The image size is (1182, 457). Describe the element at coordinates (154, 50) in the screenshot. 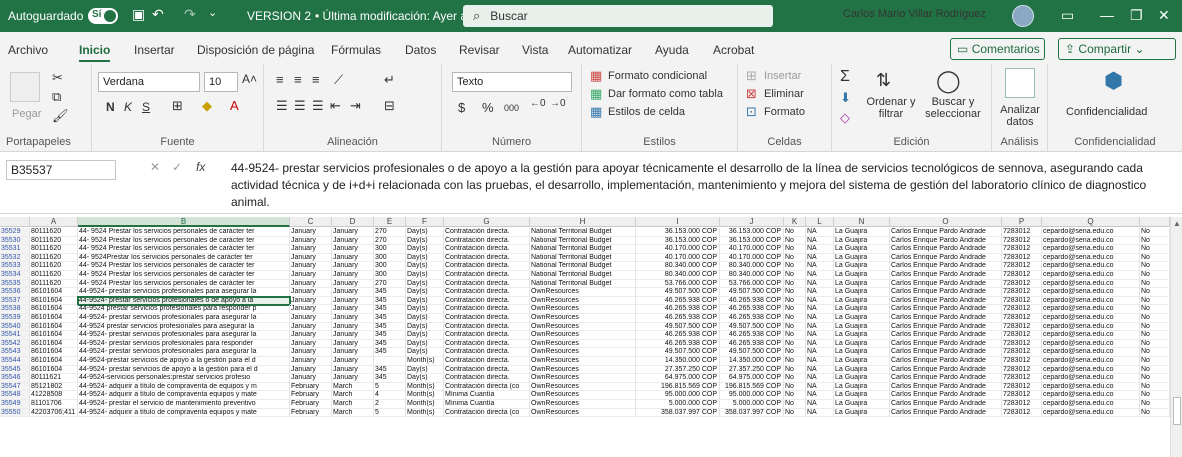

I see `tab-insertar: Insertar` at that location.